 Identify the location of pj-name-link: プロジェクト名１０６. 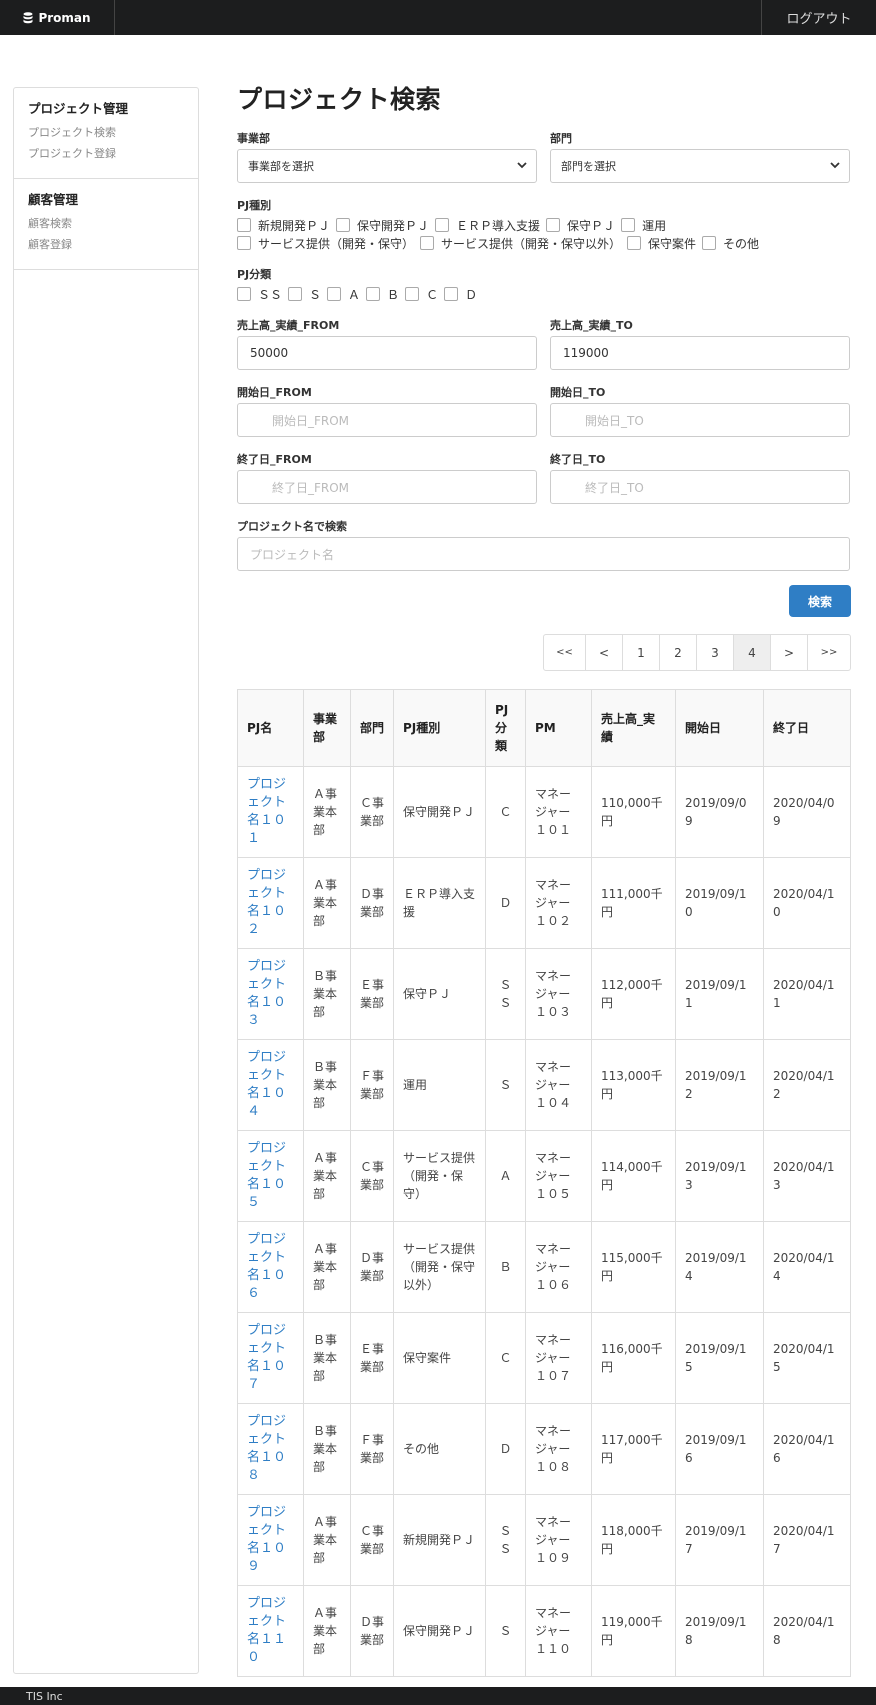
(270, 1267).